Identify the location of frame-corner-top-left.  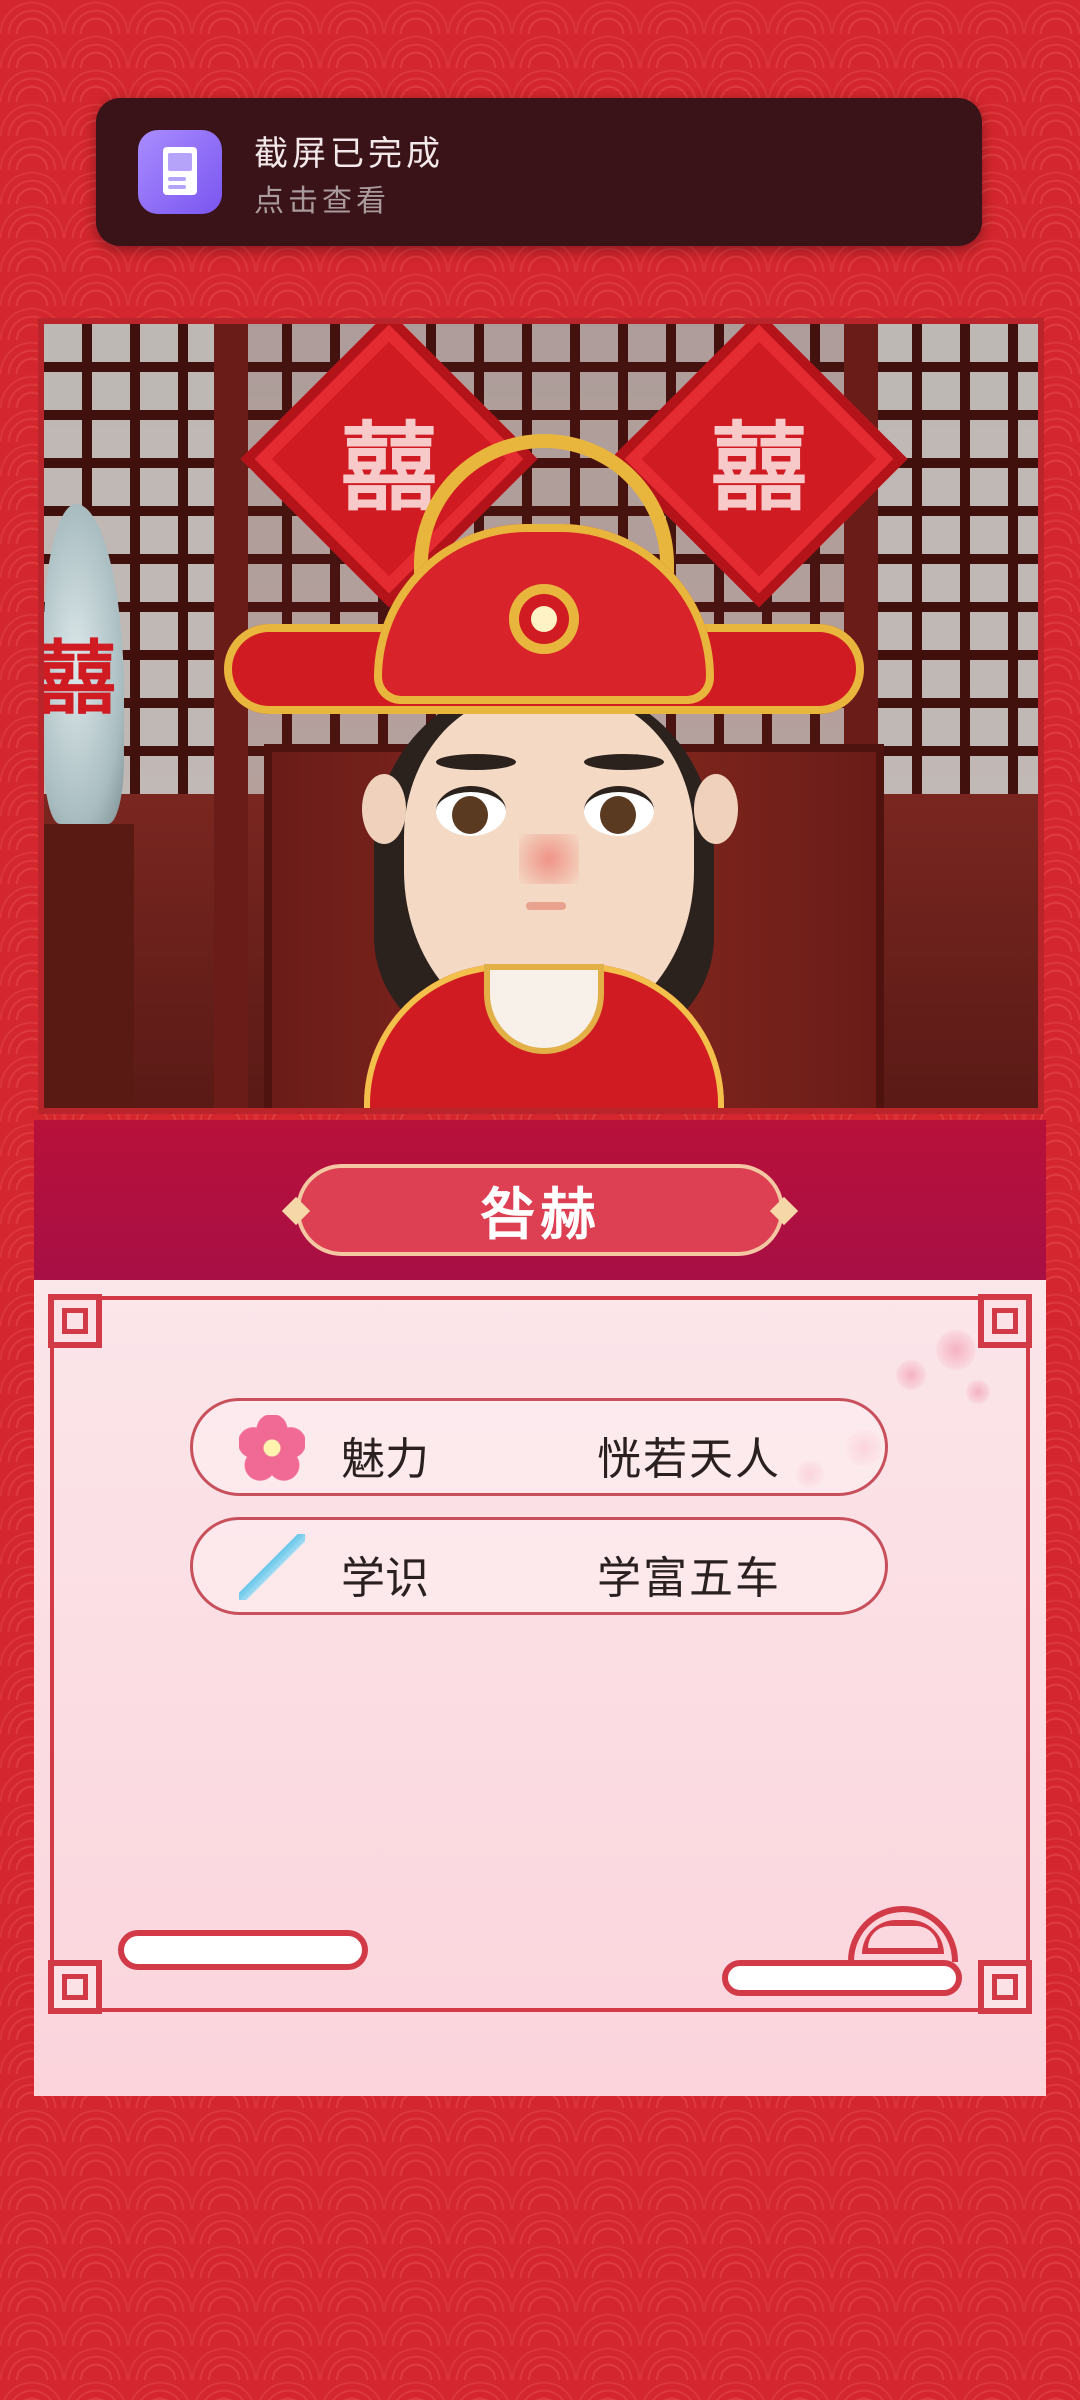
(75, 1321).